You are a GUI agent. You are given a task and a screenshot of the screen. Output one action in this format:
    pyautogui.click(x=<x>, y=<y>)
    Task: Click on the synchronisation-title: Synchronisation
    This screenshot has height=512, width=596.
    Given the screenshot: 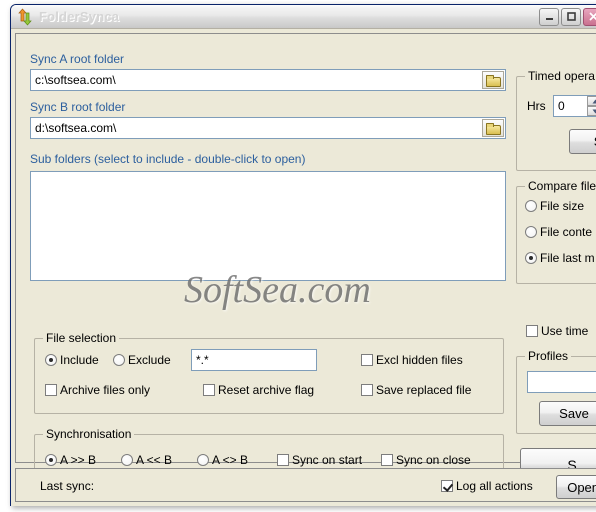 What is the action you would take?
    pyautogui.click(x=89, y=434)
    